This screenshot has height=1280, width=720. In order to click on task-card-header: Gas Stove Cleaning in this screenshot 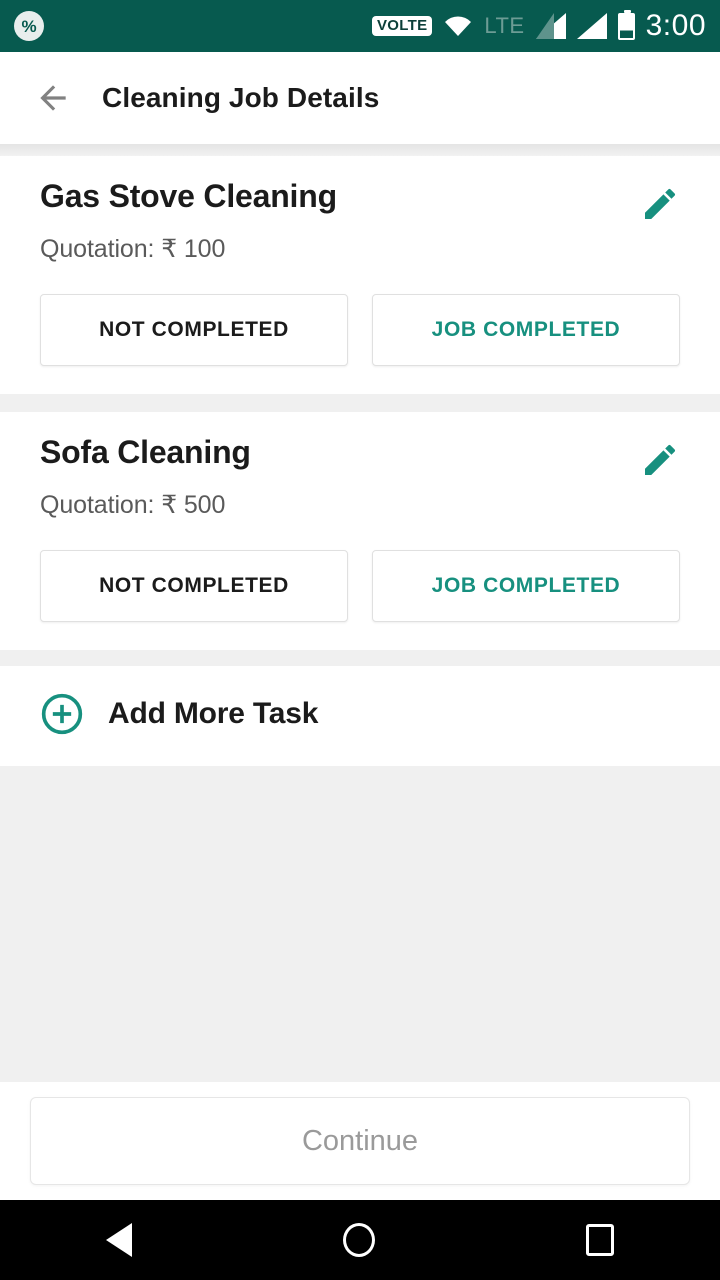, I will do `click(360, 201)`.